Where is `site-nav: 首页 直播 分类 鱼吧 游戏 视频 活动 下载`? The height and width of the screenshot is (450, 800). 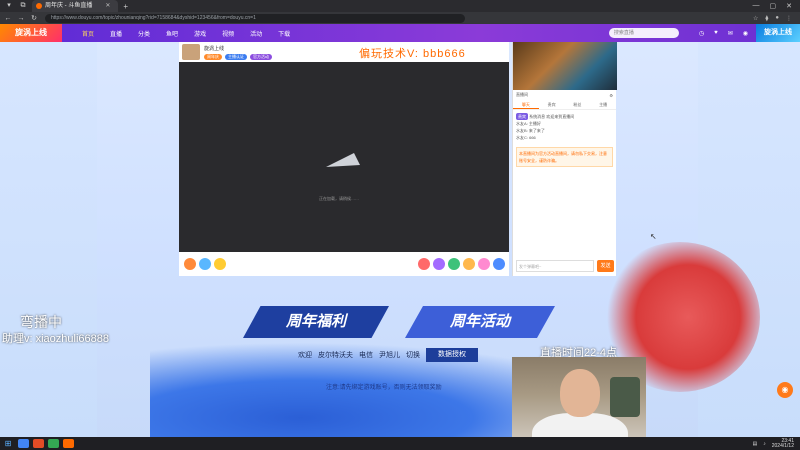 site-nav: 首页 直播 分类 鱼吧 游戏 视频 活动 下载 is located at coordinates (186, 33).